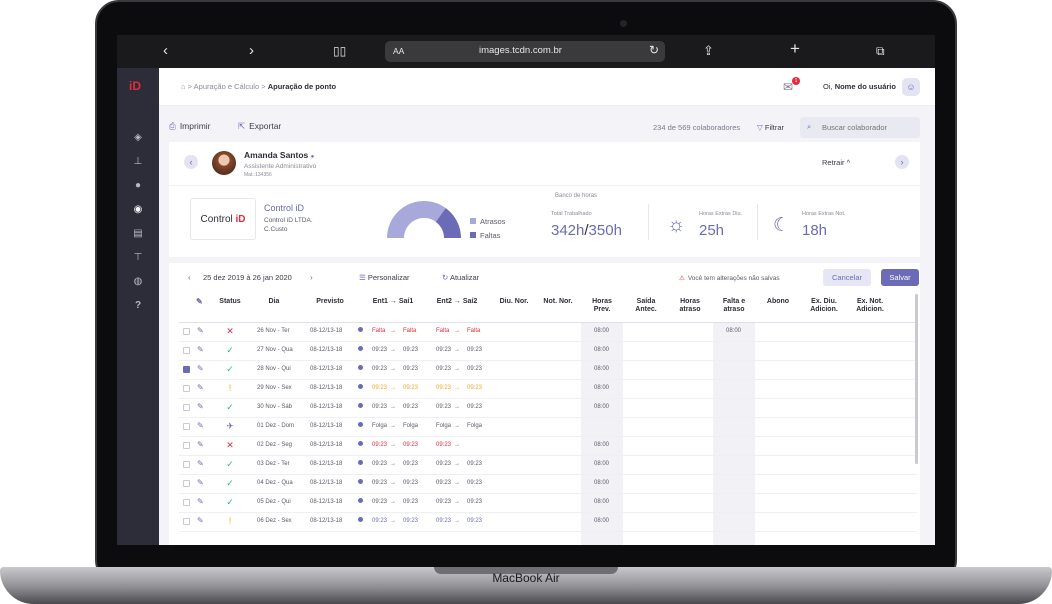  Describe the element at coordinates (265, 126) in the screenshot. I see `export-label: Exportar` at that location.